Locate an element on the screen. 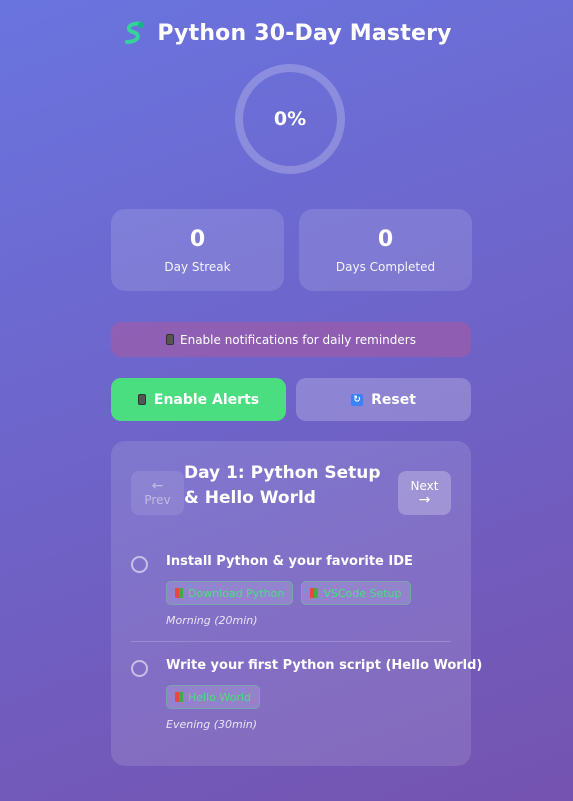 Image resolution: width=573 pixels, height=801 pixels. resource-link-vscode-setup: VSCode Setup is located at coordinates (356, 593).